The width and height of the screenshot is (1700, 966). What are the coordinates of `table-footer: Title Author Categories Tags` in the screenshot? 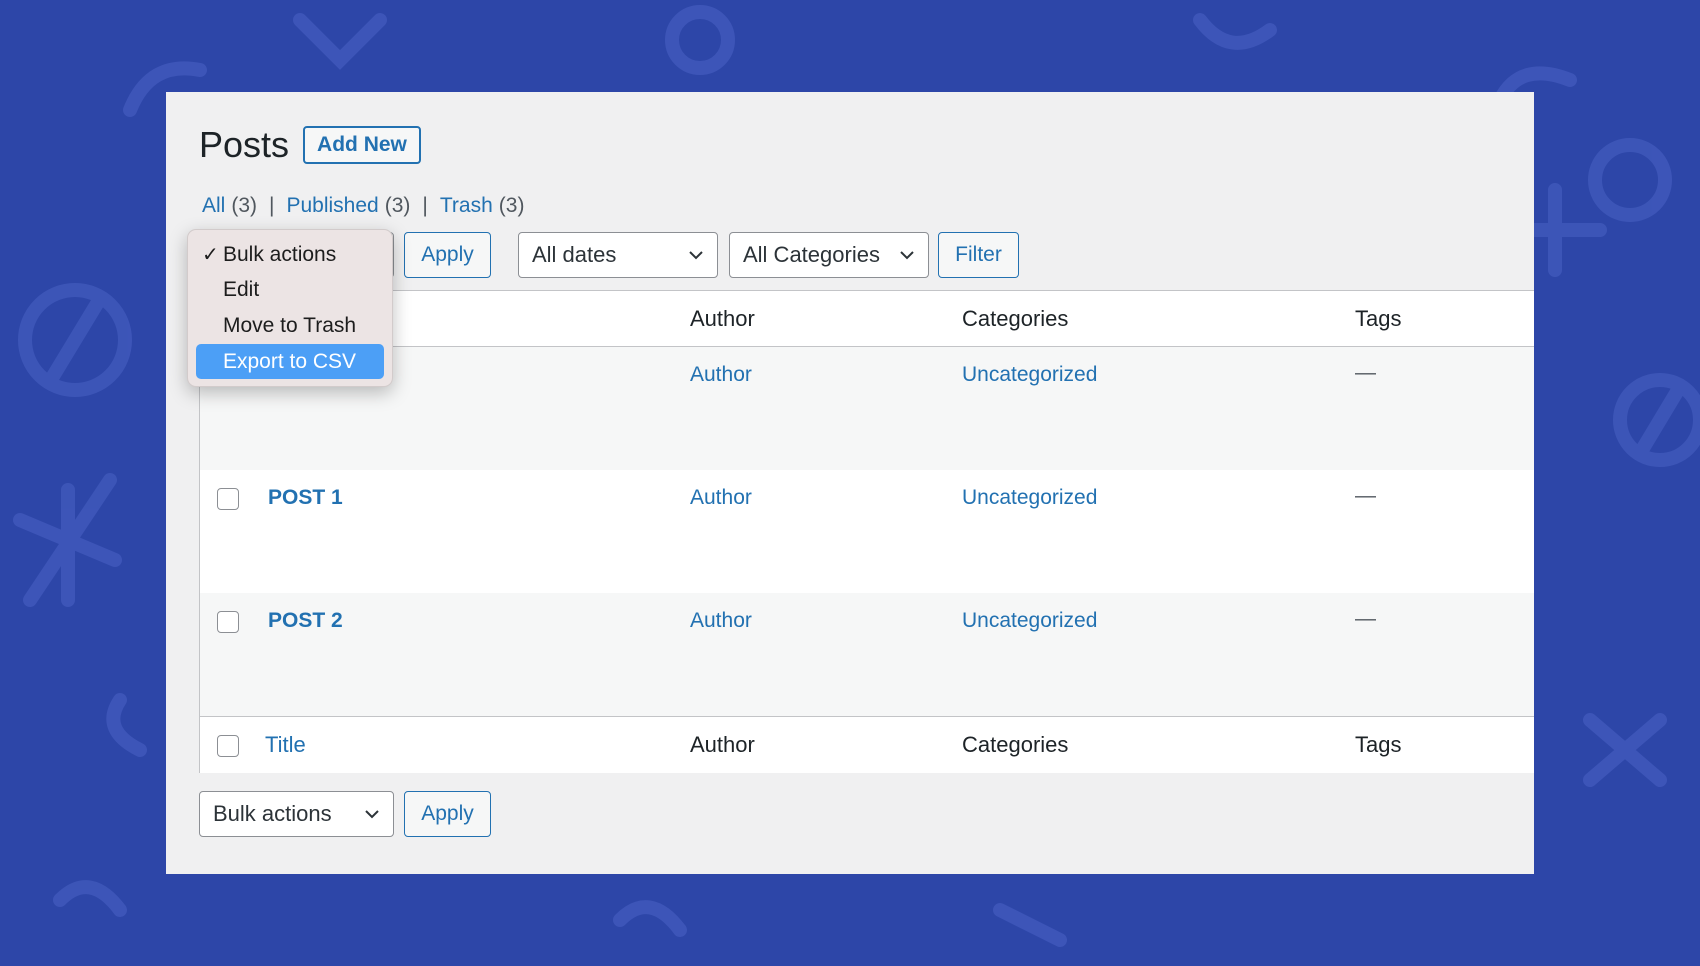 It's located at (867, 744).